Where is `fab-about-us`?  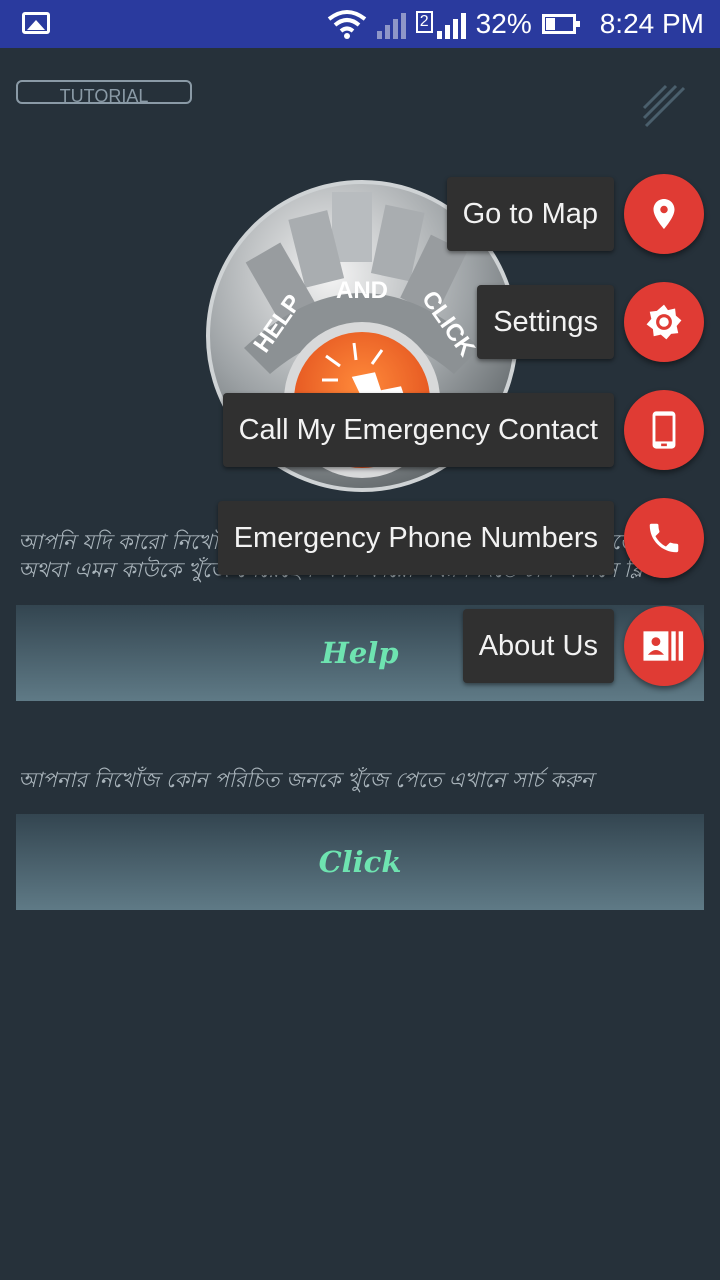 fab-about-us is located at coordinates (664, 646).